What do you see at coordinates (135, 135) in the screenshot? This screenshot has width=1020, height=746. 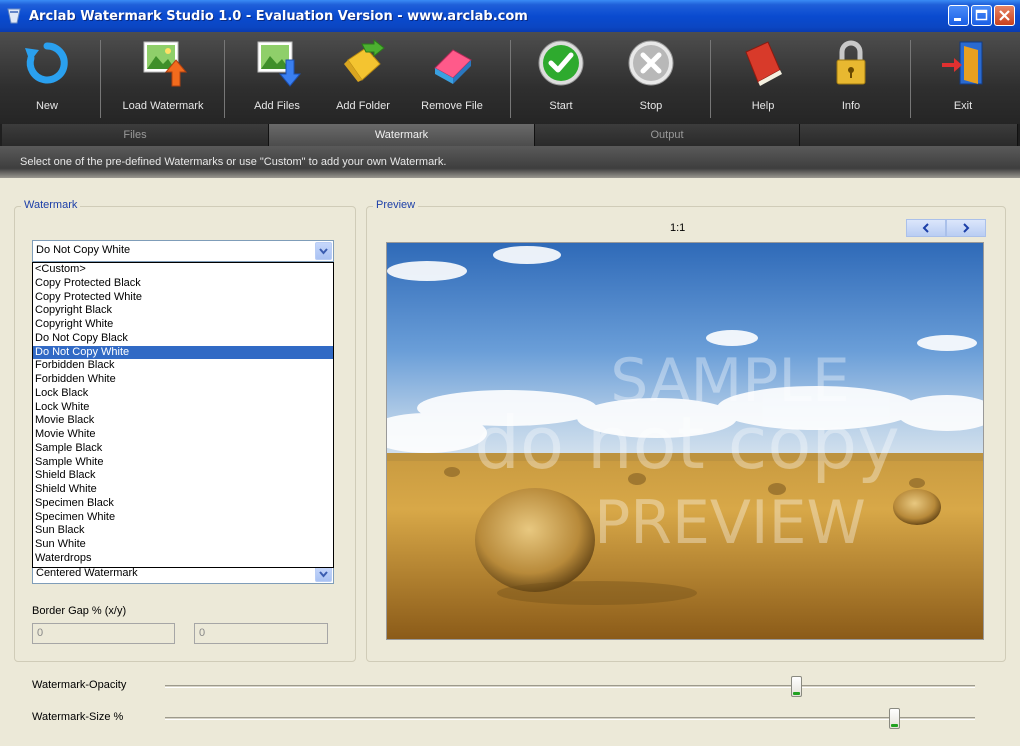 I see `tab-files: Files` at bounding box center [135, 135].